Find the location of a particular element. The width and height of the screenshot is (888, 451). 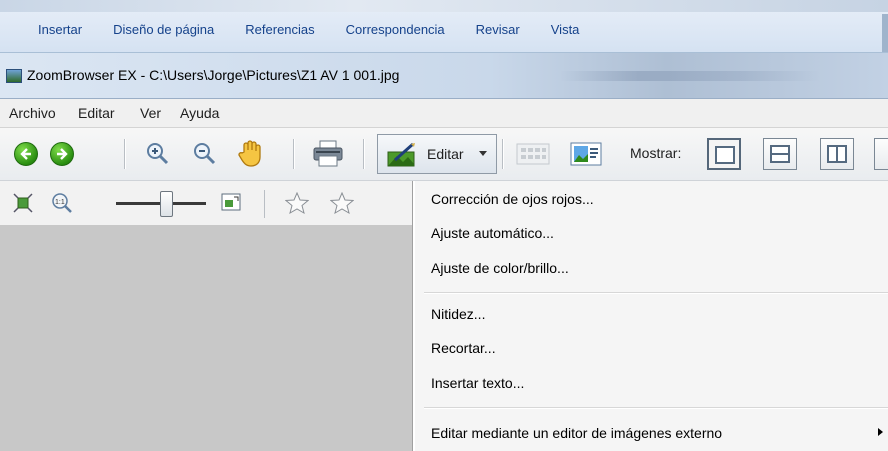

menu-gutter is located at coordinates (414, 316).